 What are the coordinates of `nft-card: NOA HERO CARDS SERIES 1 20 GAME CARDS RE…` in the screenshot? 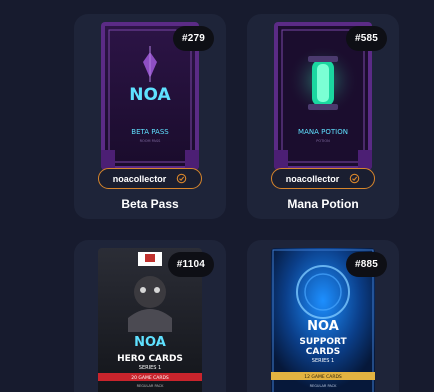 It's located at (150, 316).